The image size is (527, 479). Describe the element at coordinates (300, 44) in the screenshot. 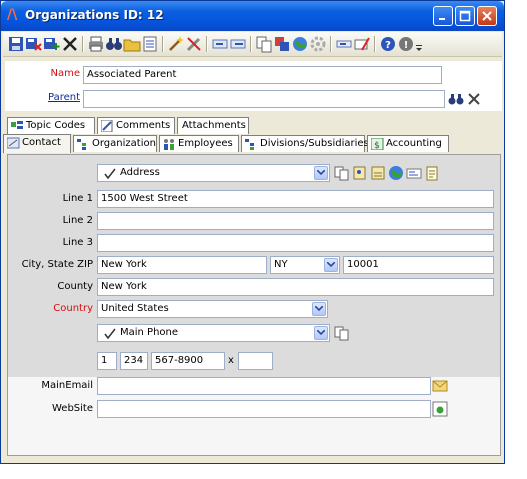

I see `globe-icon` at that location.